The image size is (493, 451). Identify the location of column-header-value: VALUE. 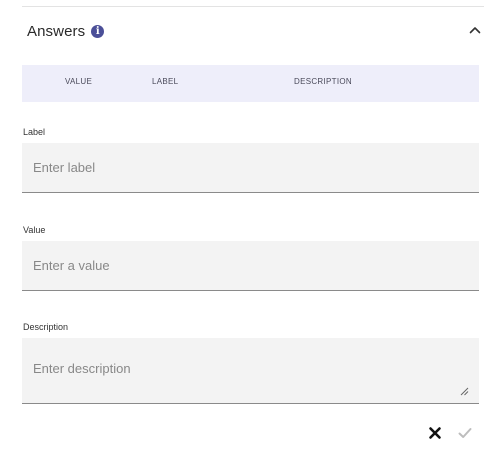
(79, 81).